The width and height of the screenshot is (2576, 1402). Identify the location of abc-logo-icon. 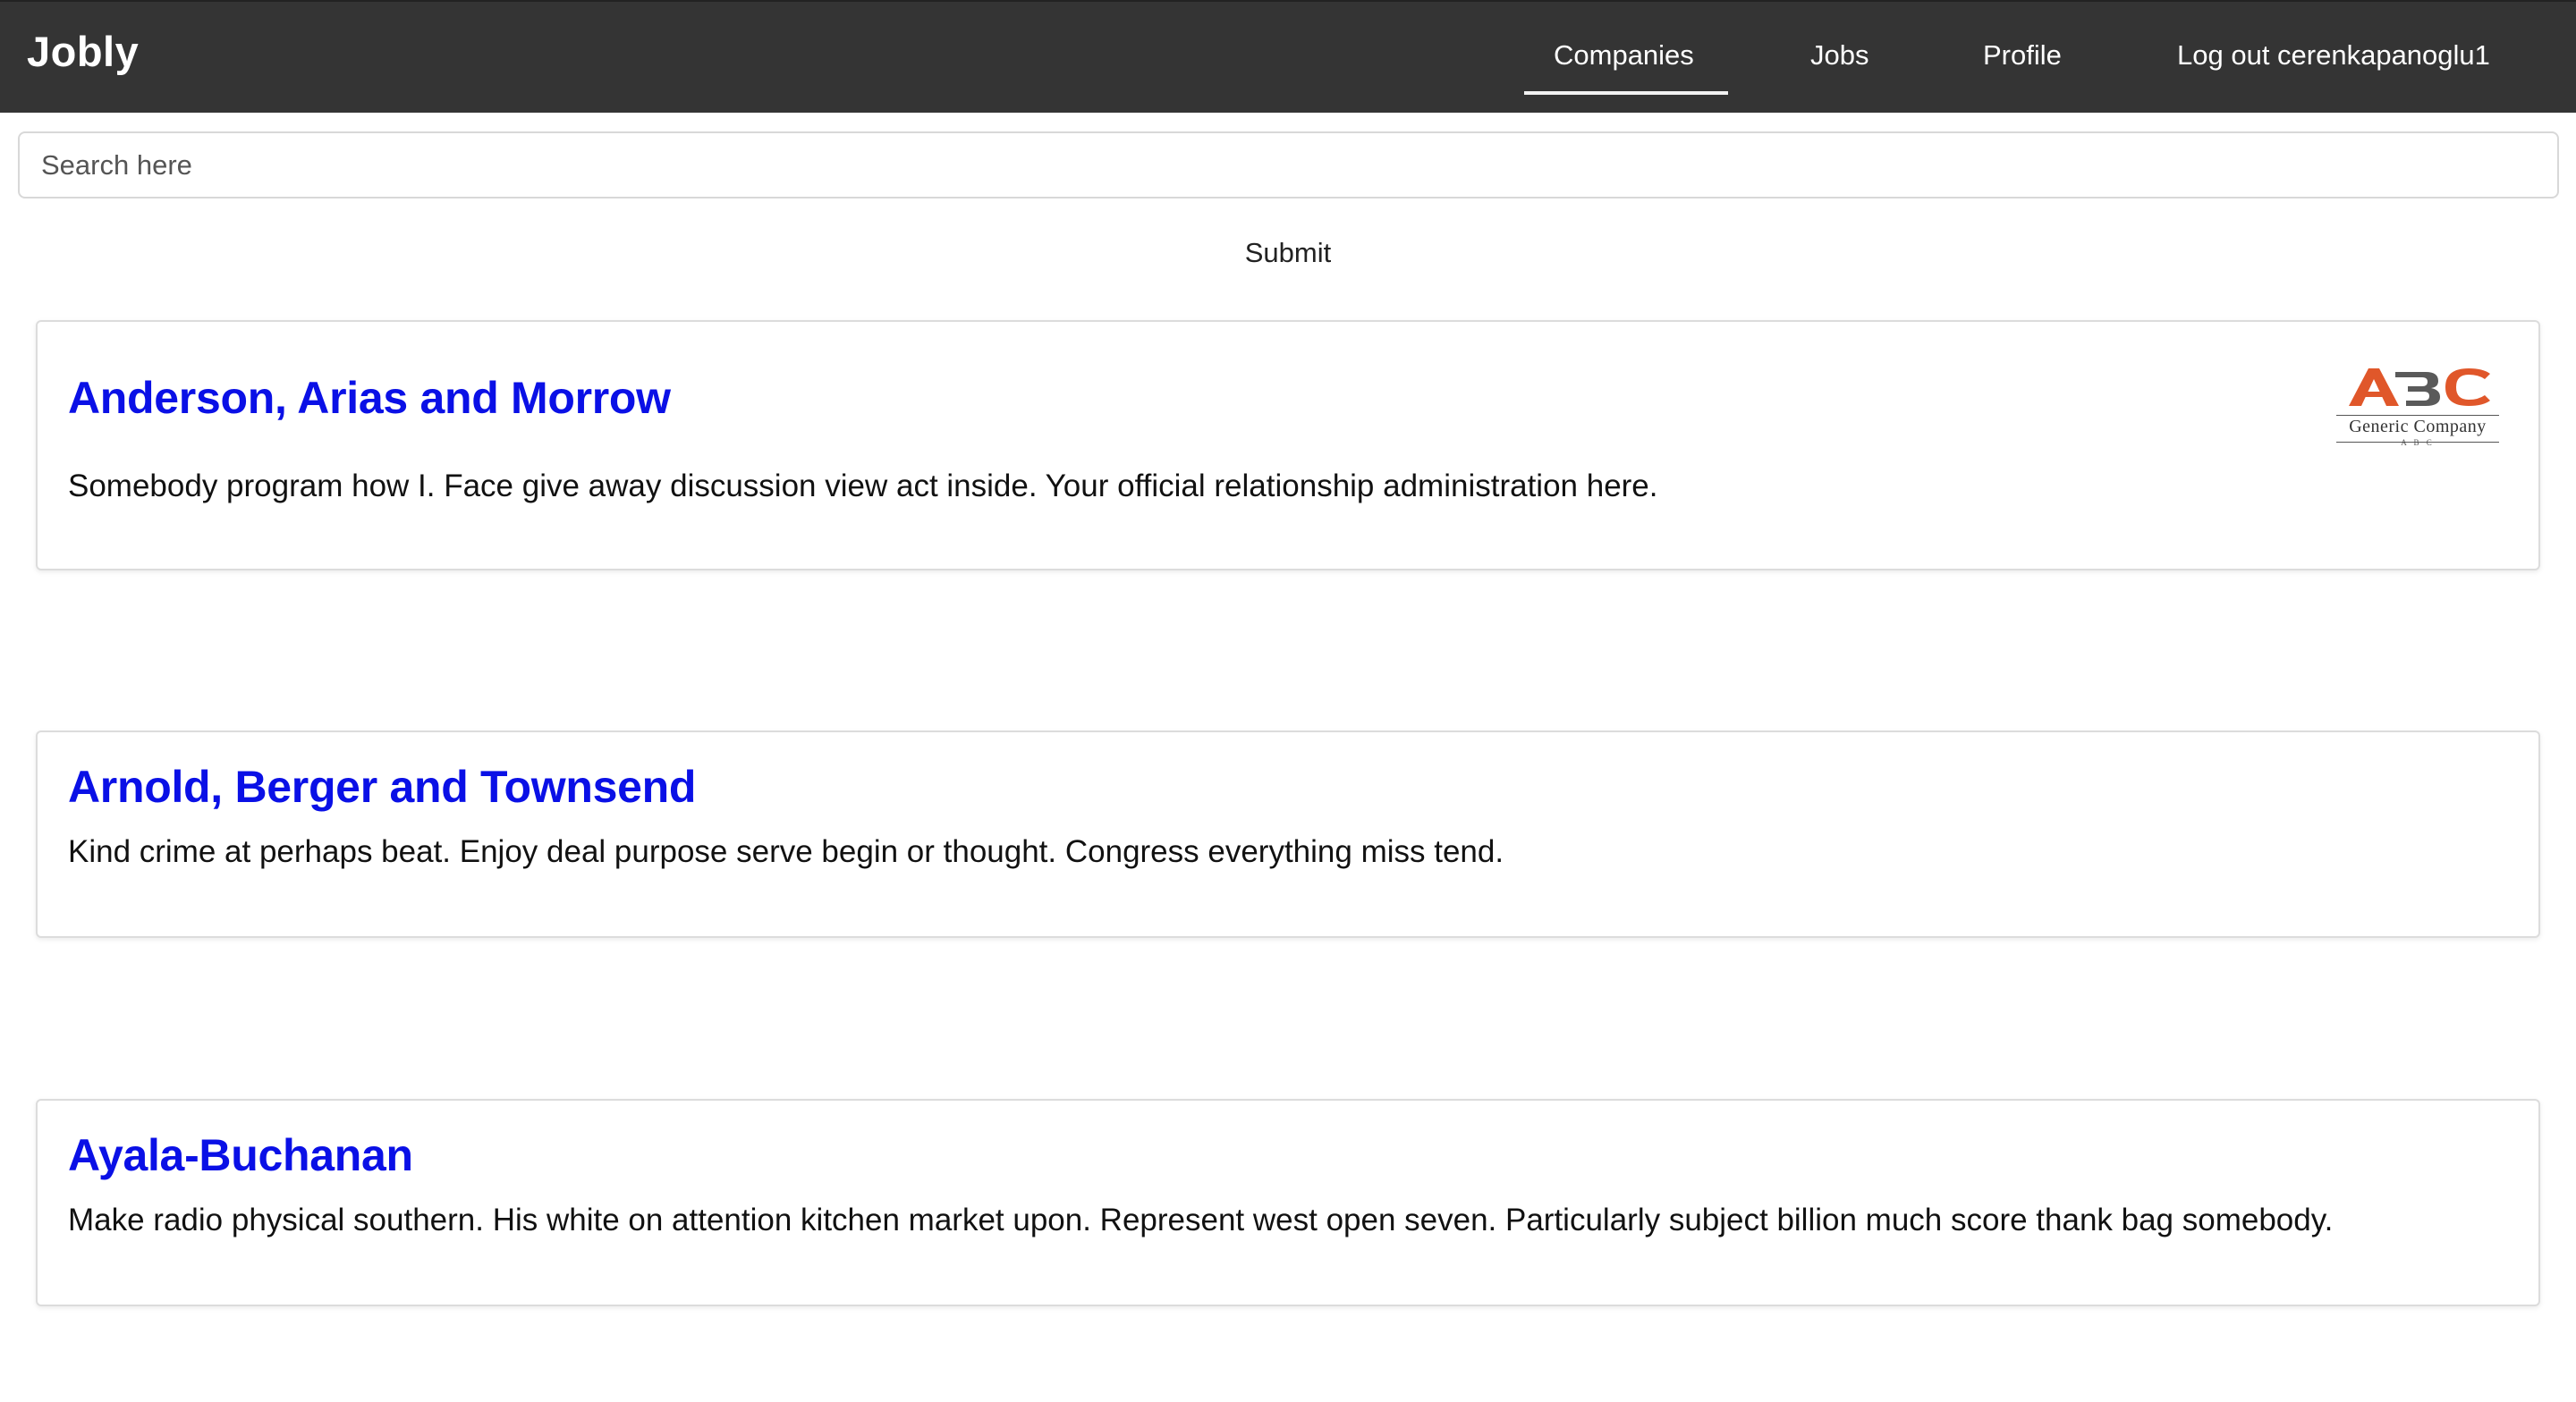
(2419, 387).